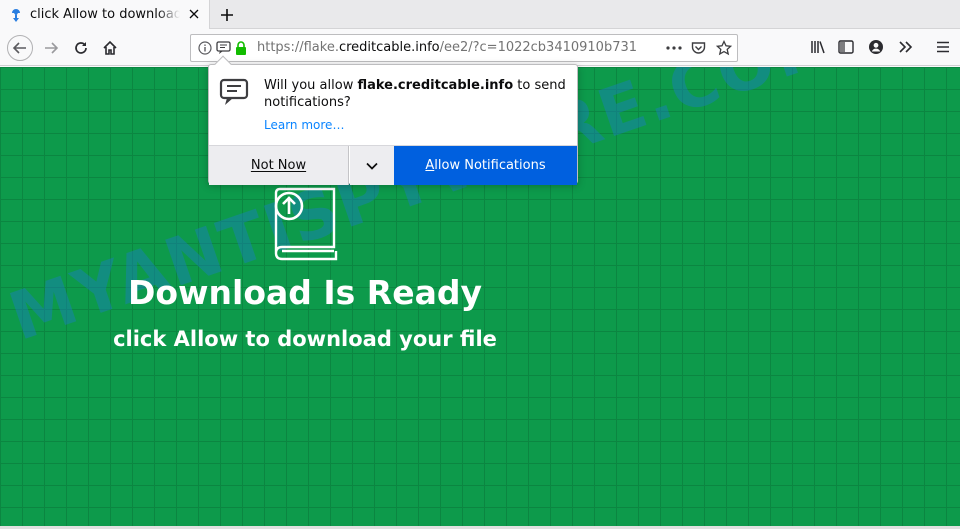 The image size is (960, 529). What do you see at coordinates (846, 47) in the screenshot?
I see `sidebar-icon` at bounding box center [846, 47].